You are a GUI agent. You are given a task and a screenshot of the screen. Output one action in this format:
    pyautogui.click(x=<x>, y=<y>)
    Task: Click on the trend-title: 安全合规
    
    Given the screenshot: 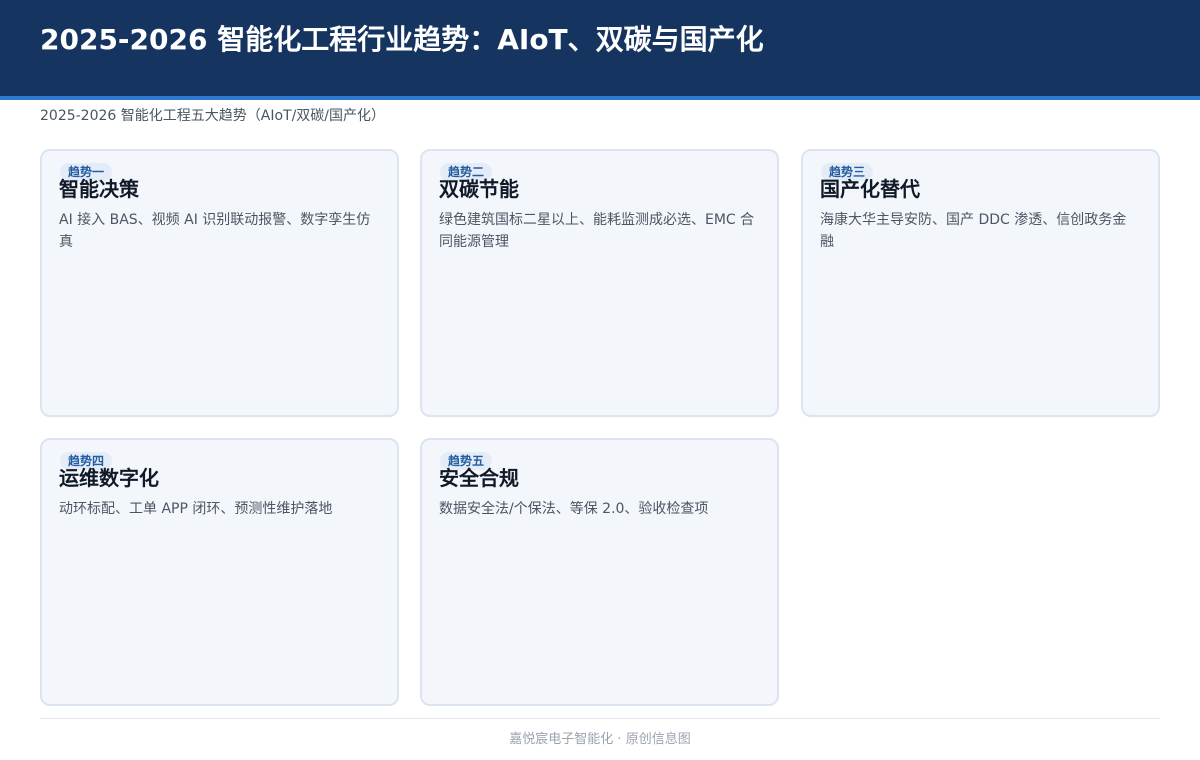 What is the action you would take?
    pyautogui.click(x=479, y=478)
    